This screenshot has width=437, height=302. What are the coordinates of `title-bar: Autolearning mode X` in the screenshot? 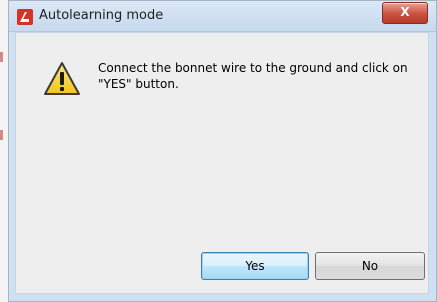 It's located at (222, 16).